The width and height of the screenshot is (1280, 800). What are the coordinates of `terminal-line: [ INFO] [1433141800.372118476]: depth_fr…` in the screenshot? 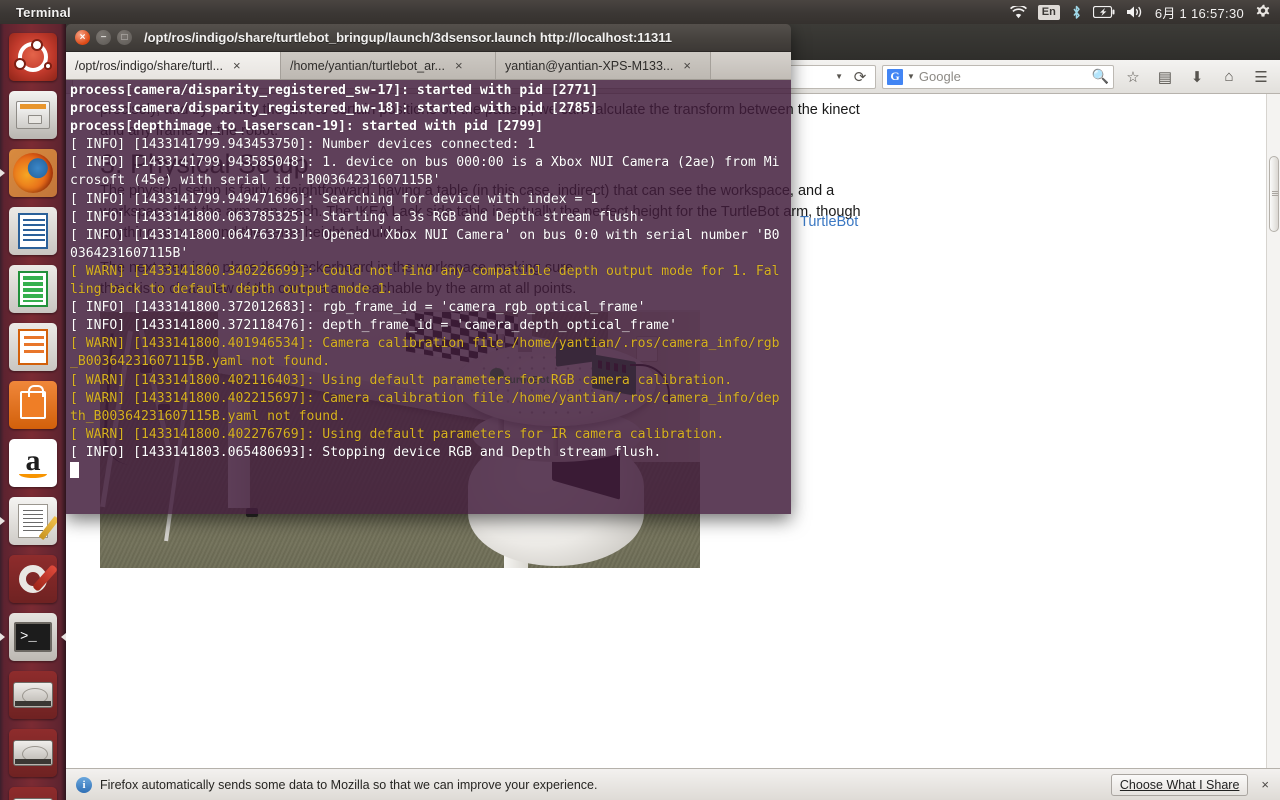 It's located at (373, 326).